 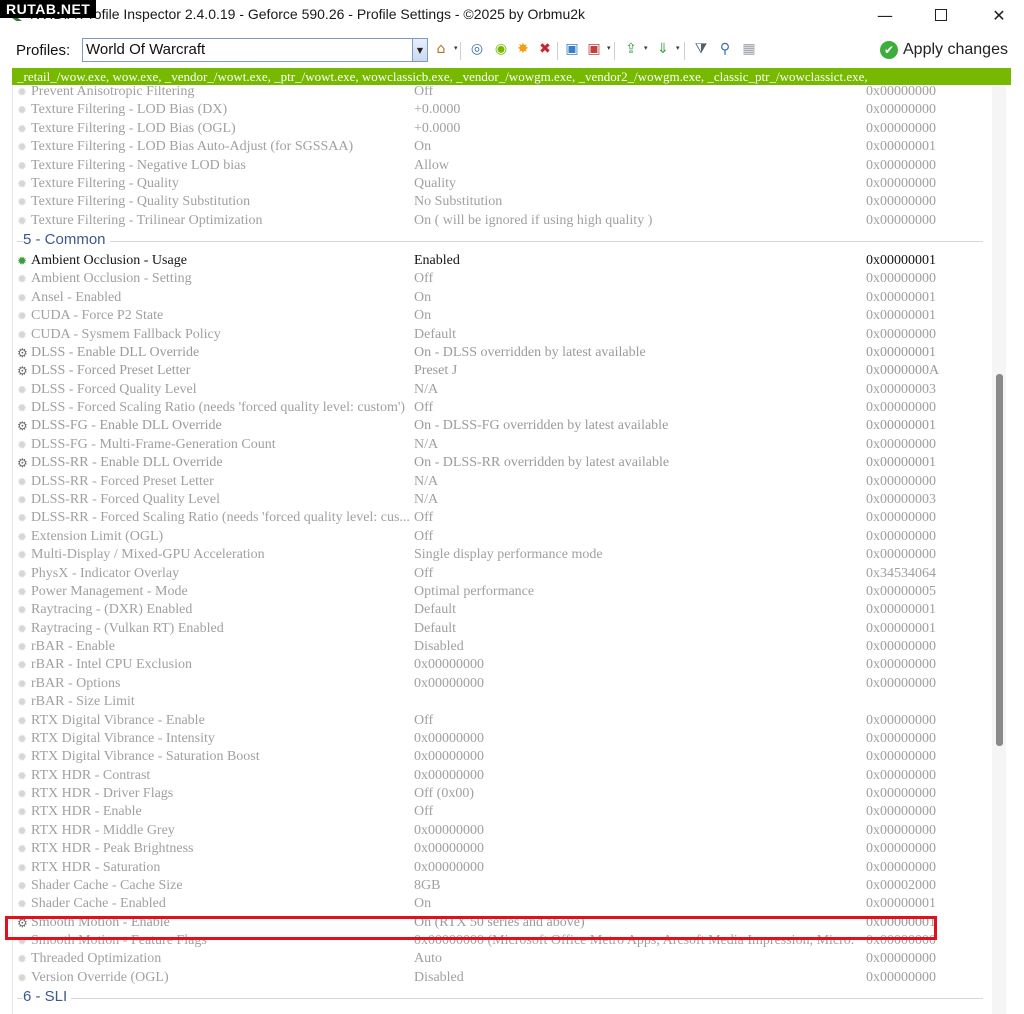 I want to click on detect-profile-icon: ◎, so click(x=477, y=49).